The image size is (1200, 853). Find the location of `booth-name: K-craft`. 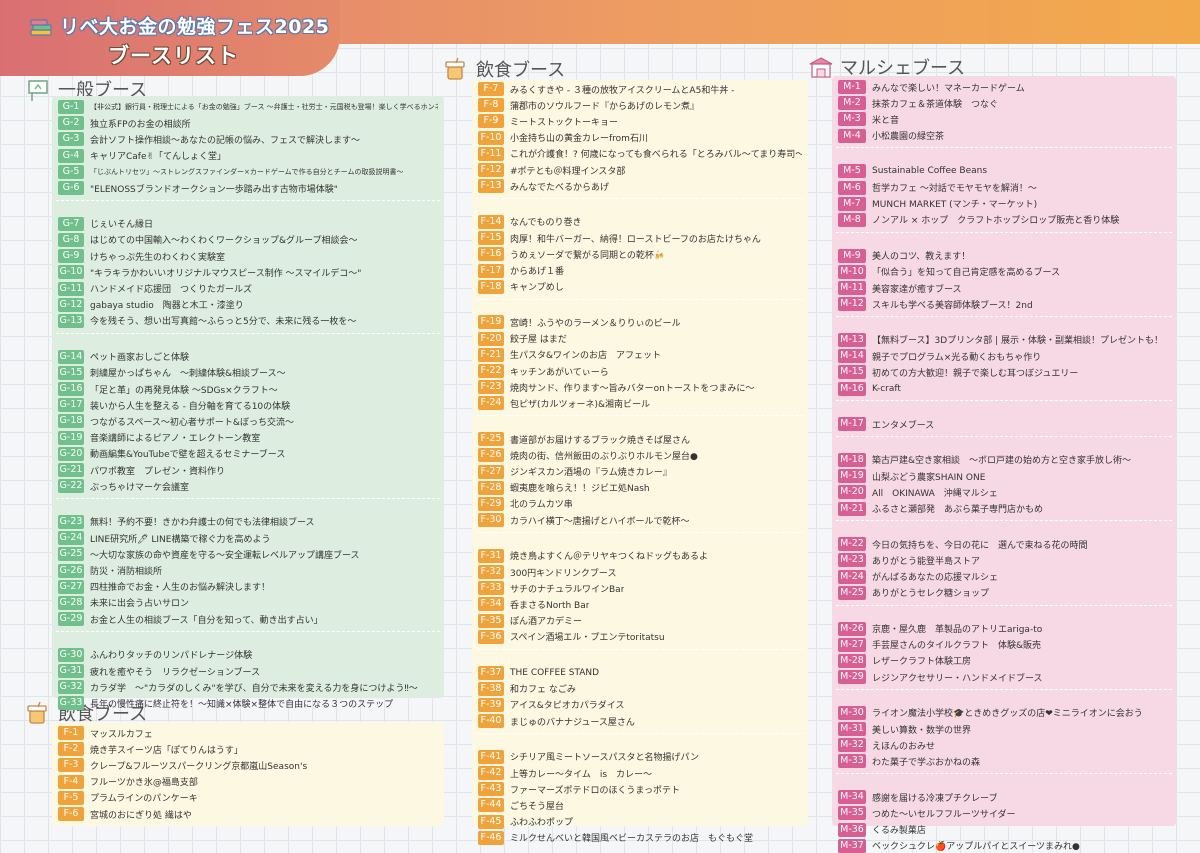

booth-name: K-craft is located at coordinates (886, 388).